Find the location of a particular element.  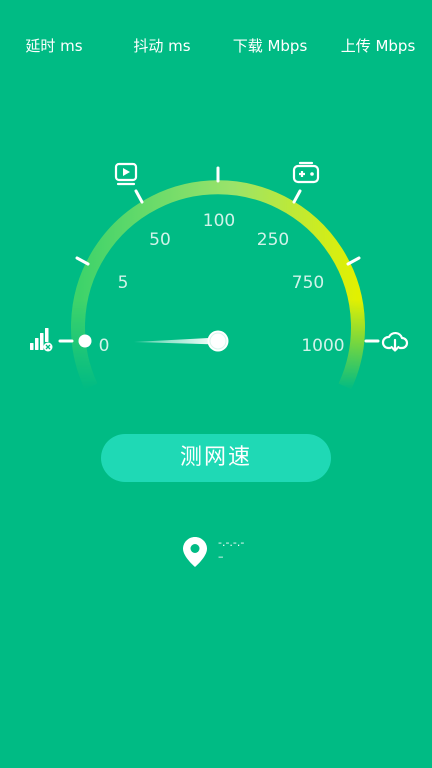

latency-label: 延时 ms is located at coordinates (54, 46).